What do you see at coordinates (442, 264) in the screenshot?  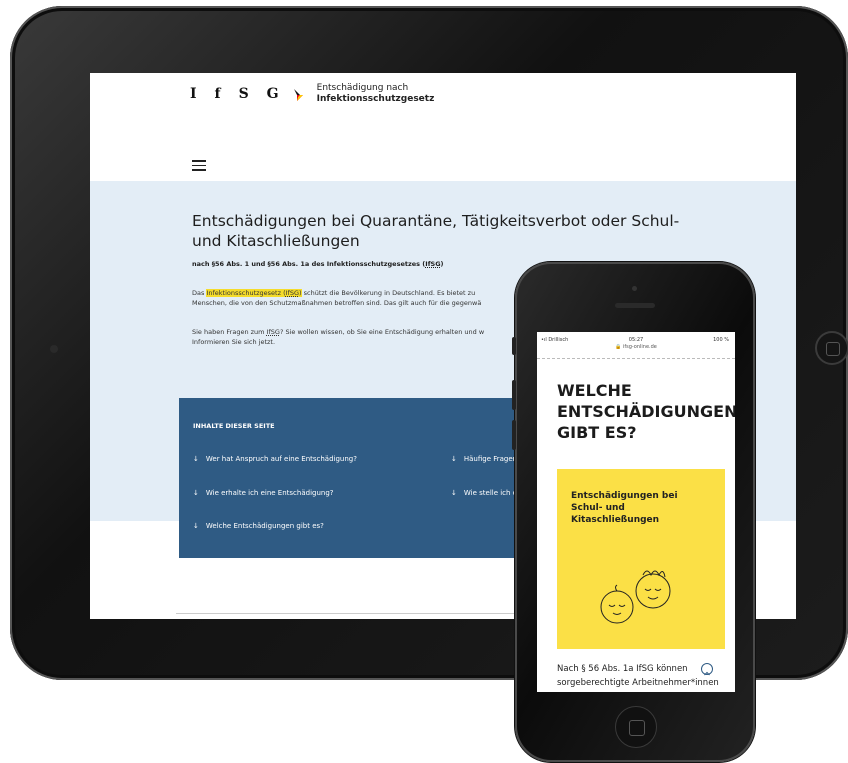 I see `subtitle-end: )` at bounding box center [442, 264].